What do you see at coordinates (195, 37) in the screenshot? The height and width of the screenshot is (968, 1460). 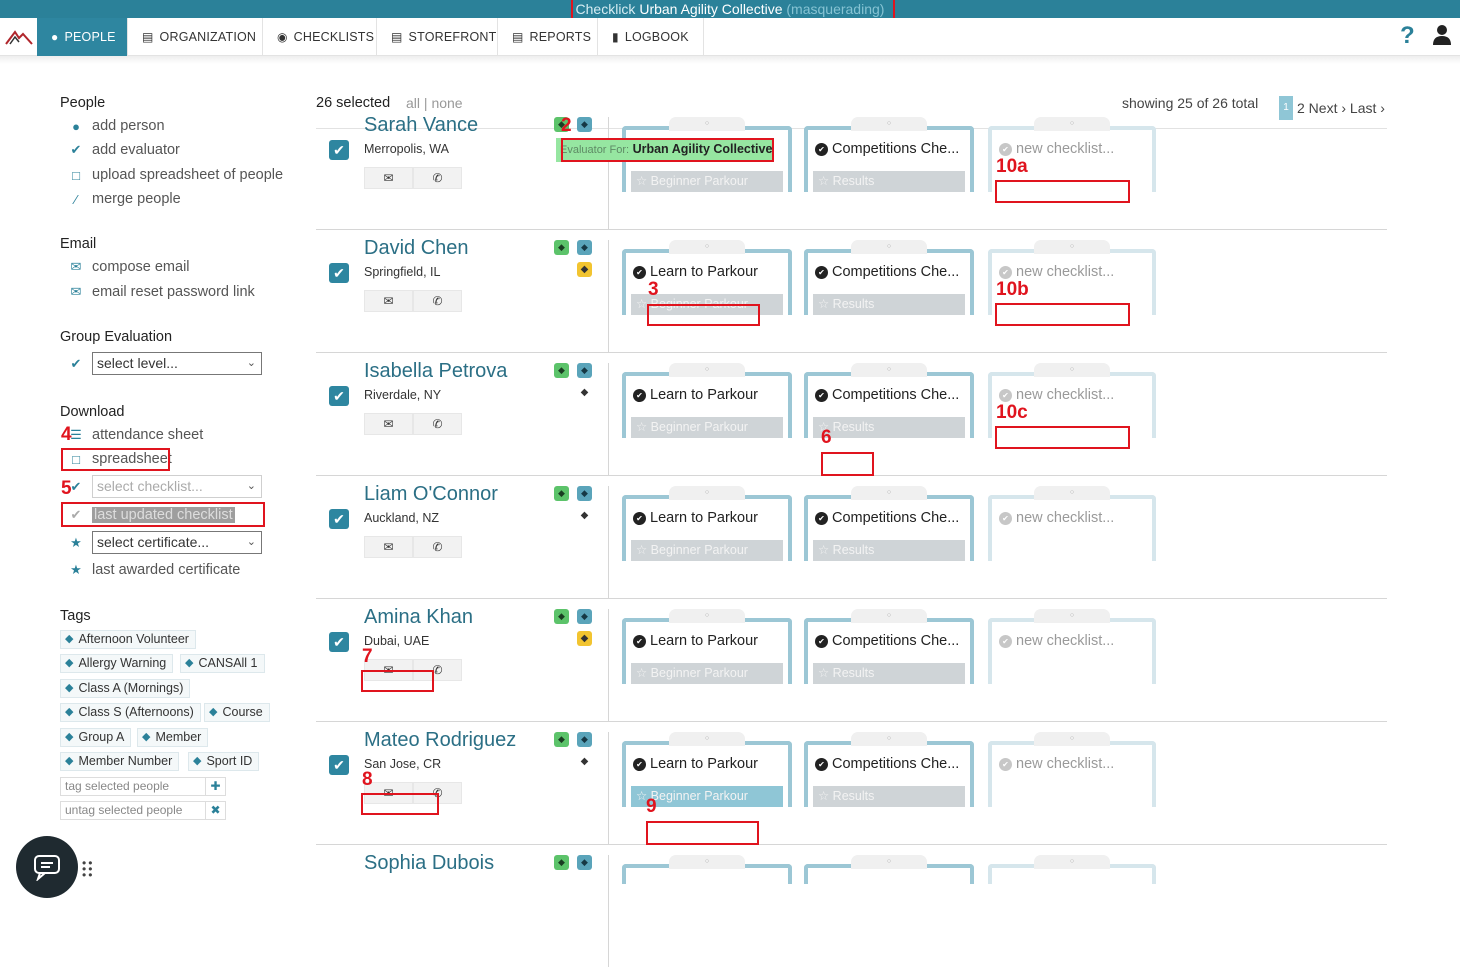 I see `tab-organization: ▤ ORGANIZATION` at bounding box center [195, 37].